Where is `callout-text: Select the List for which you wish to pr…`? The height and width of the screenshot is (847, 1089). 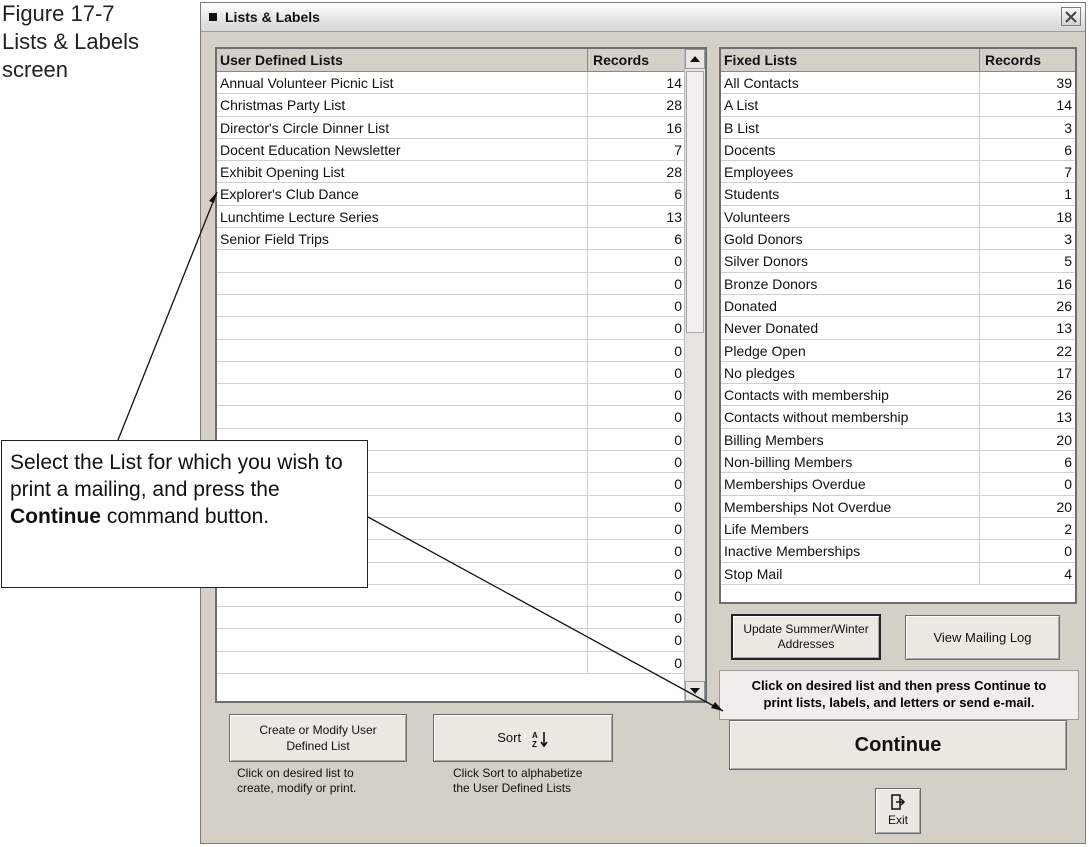
callout-text: Select the List for which you wish to pr… is located at coordinates (176, 476).